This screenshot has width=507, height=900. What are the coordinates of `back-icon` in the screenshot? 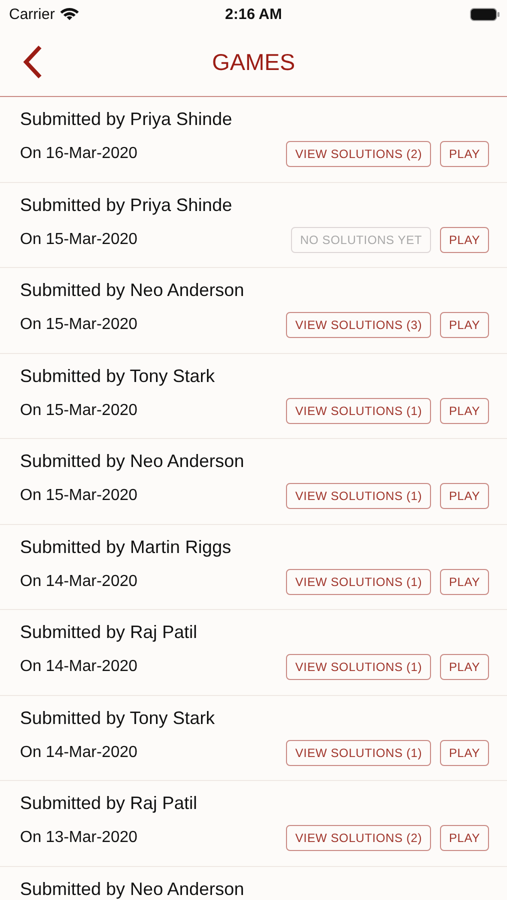 It's located at (33, 62).